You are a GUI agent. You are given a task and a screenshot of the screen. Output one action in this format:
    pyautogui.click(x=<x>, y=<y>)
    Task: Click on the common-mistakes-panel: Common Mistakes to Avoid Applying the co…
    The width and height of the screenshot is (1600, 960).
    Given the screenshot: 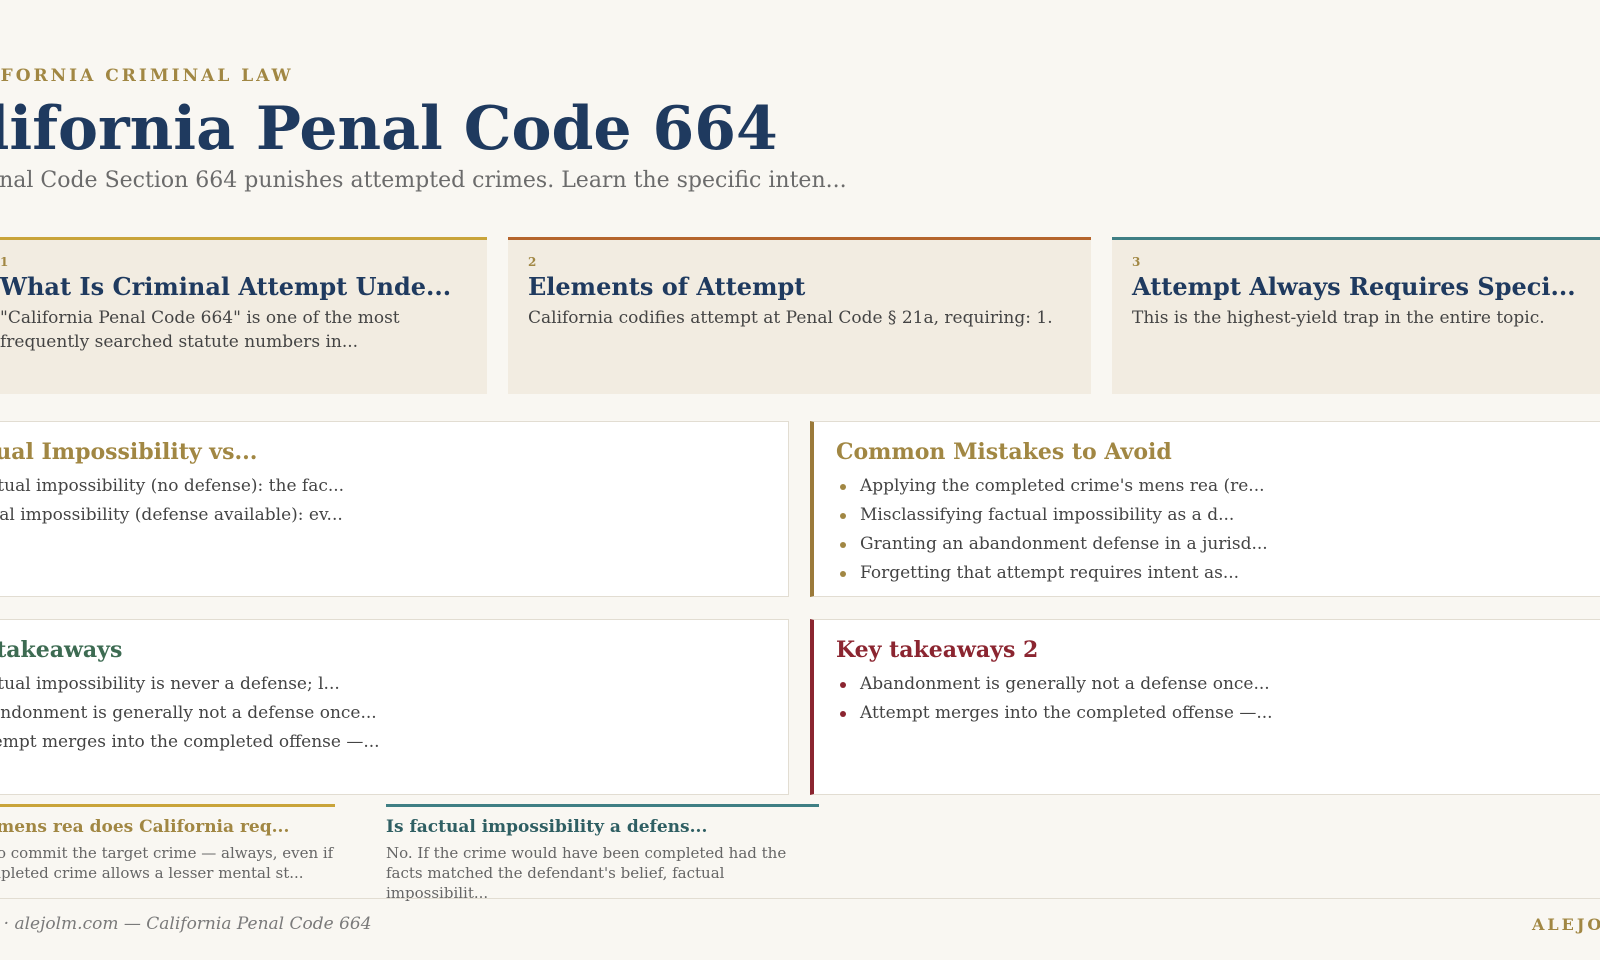 What is the action you would take?
    pyautogui.click(x=1205, y=509)
    